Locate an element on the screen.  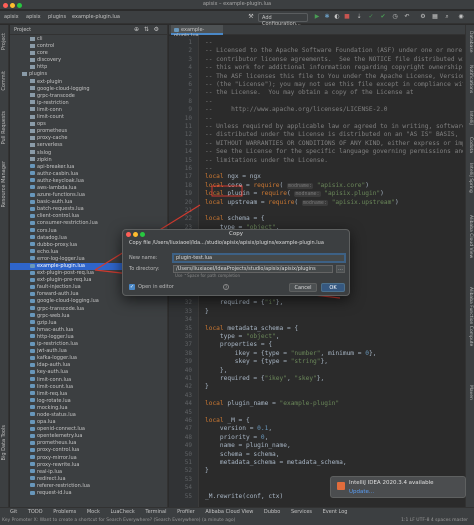
tool-profiler: Profiler is located at coordinates (186, 512).